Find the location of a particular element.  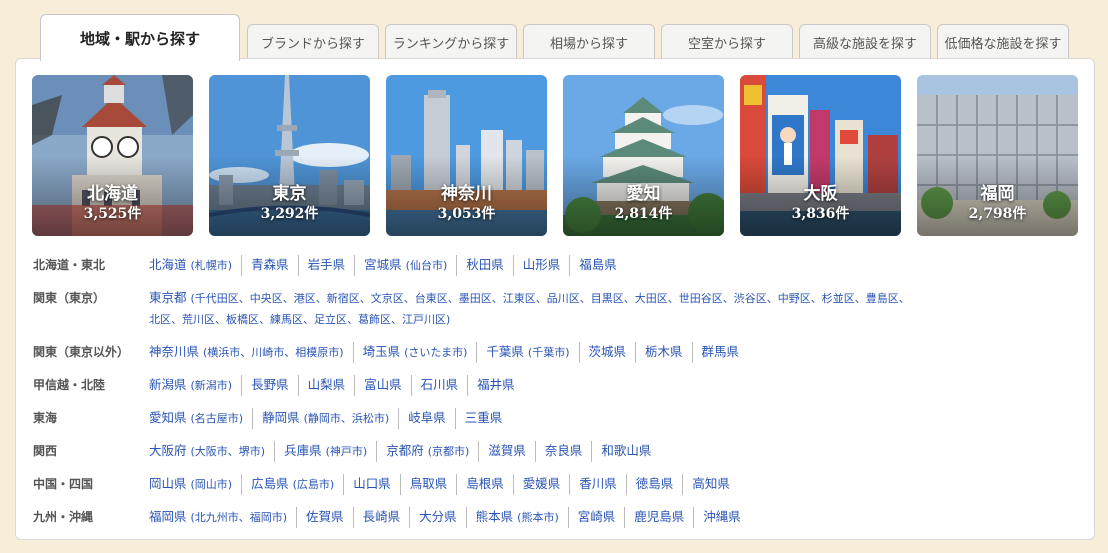

prefecture-link: 和歌山県 is located at coordinates (625, 451).